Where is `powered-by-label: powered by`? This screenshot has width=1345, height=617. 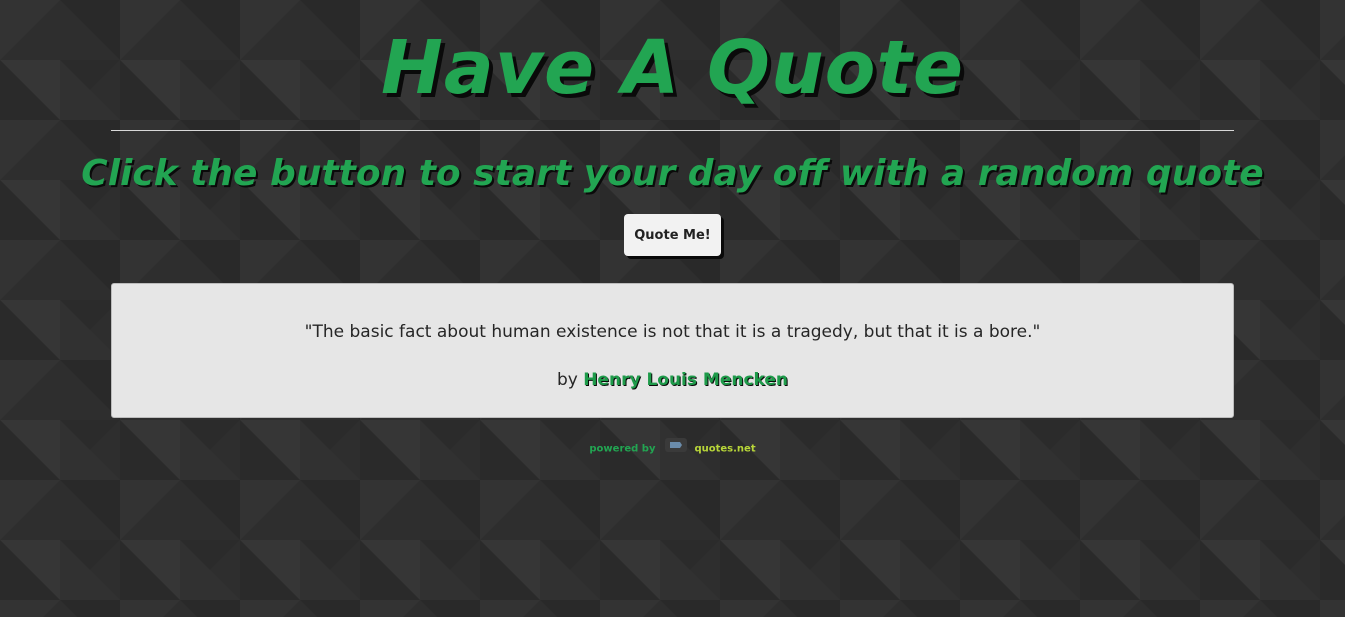
powered-by-label: powered by is located at coordinates (622, 449).